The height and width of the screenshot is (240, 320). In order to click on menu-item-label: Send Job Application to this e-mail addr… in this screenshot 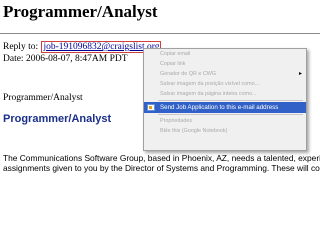, I will do `click(219, 107)`.